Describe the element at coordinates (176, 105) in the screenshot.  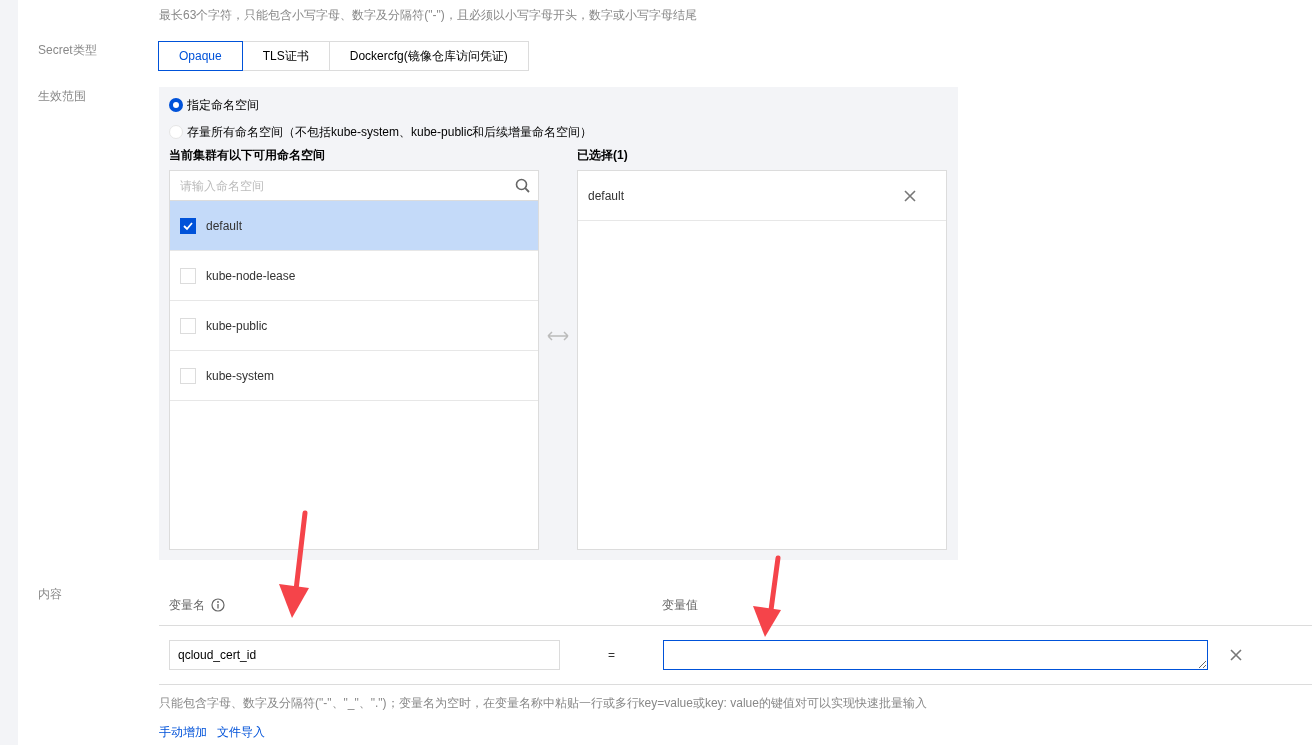
I see `radio-button` at that location.